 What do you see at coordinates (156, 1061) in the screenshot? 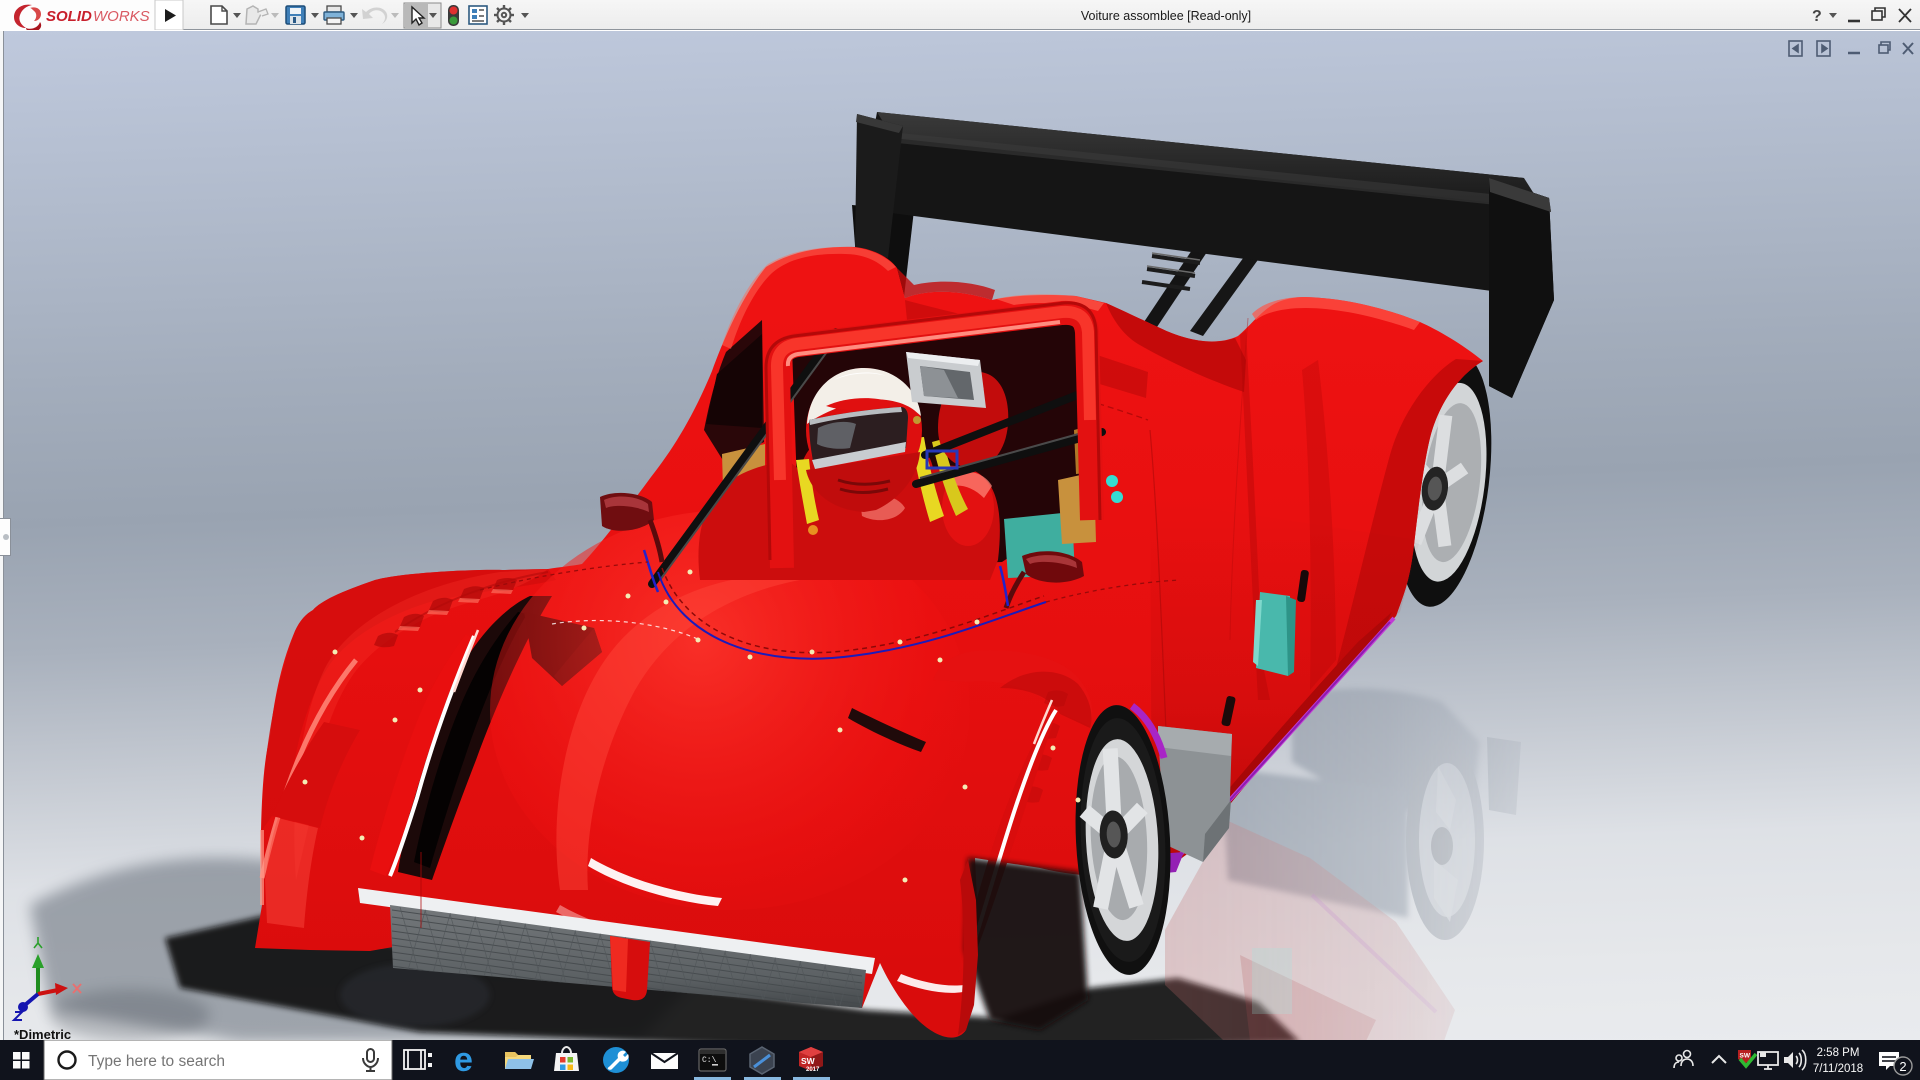
I see `svg-text: Type here to search` at bounding box center [156, 1061].